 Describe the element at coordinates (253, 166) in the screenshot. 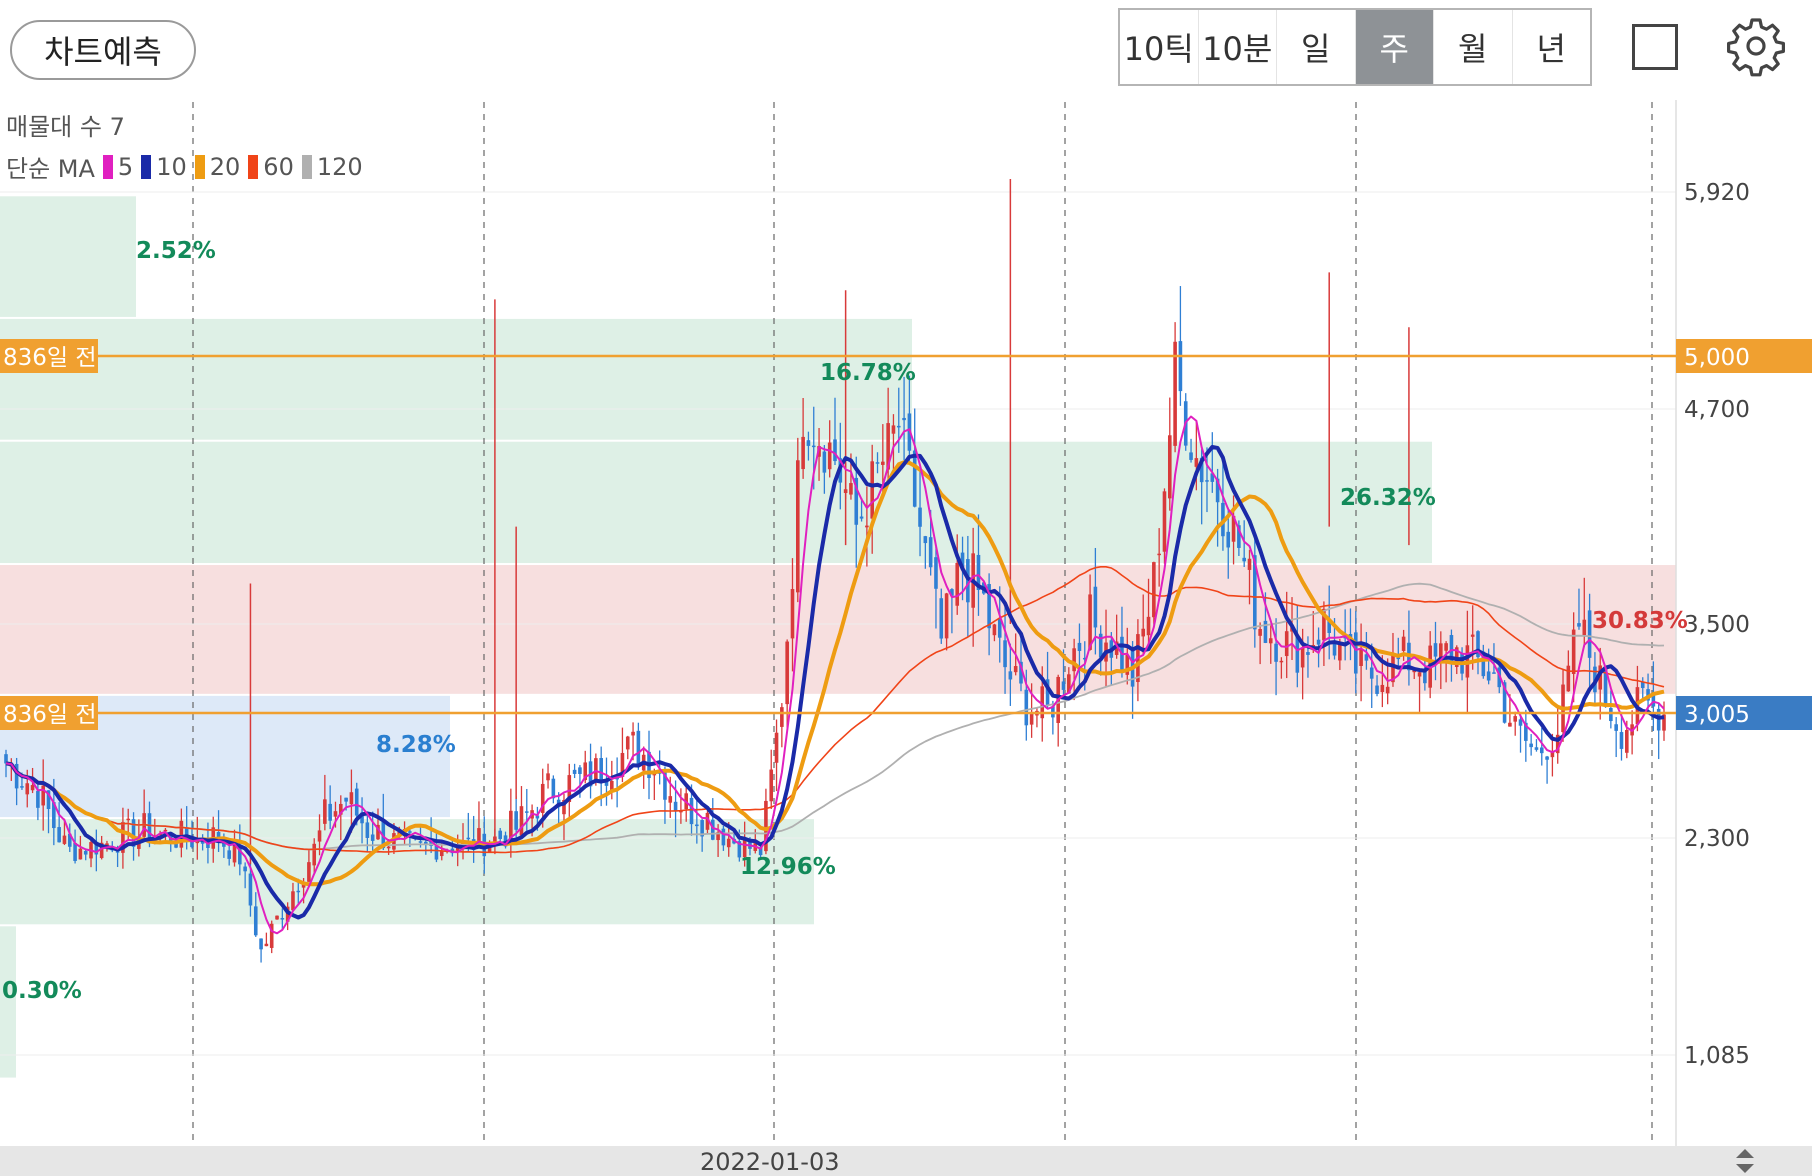

I see `ma60-swatch` at that location.